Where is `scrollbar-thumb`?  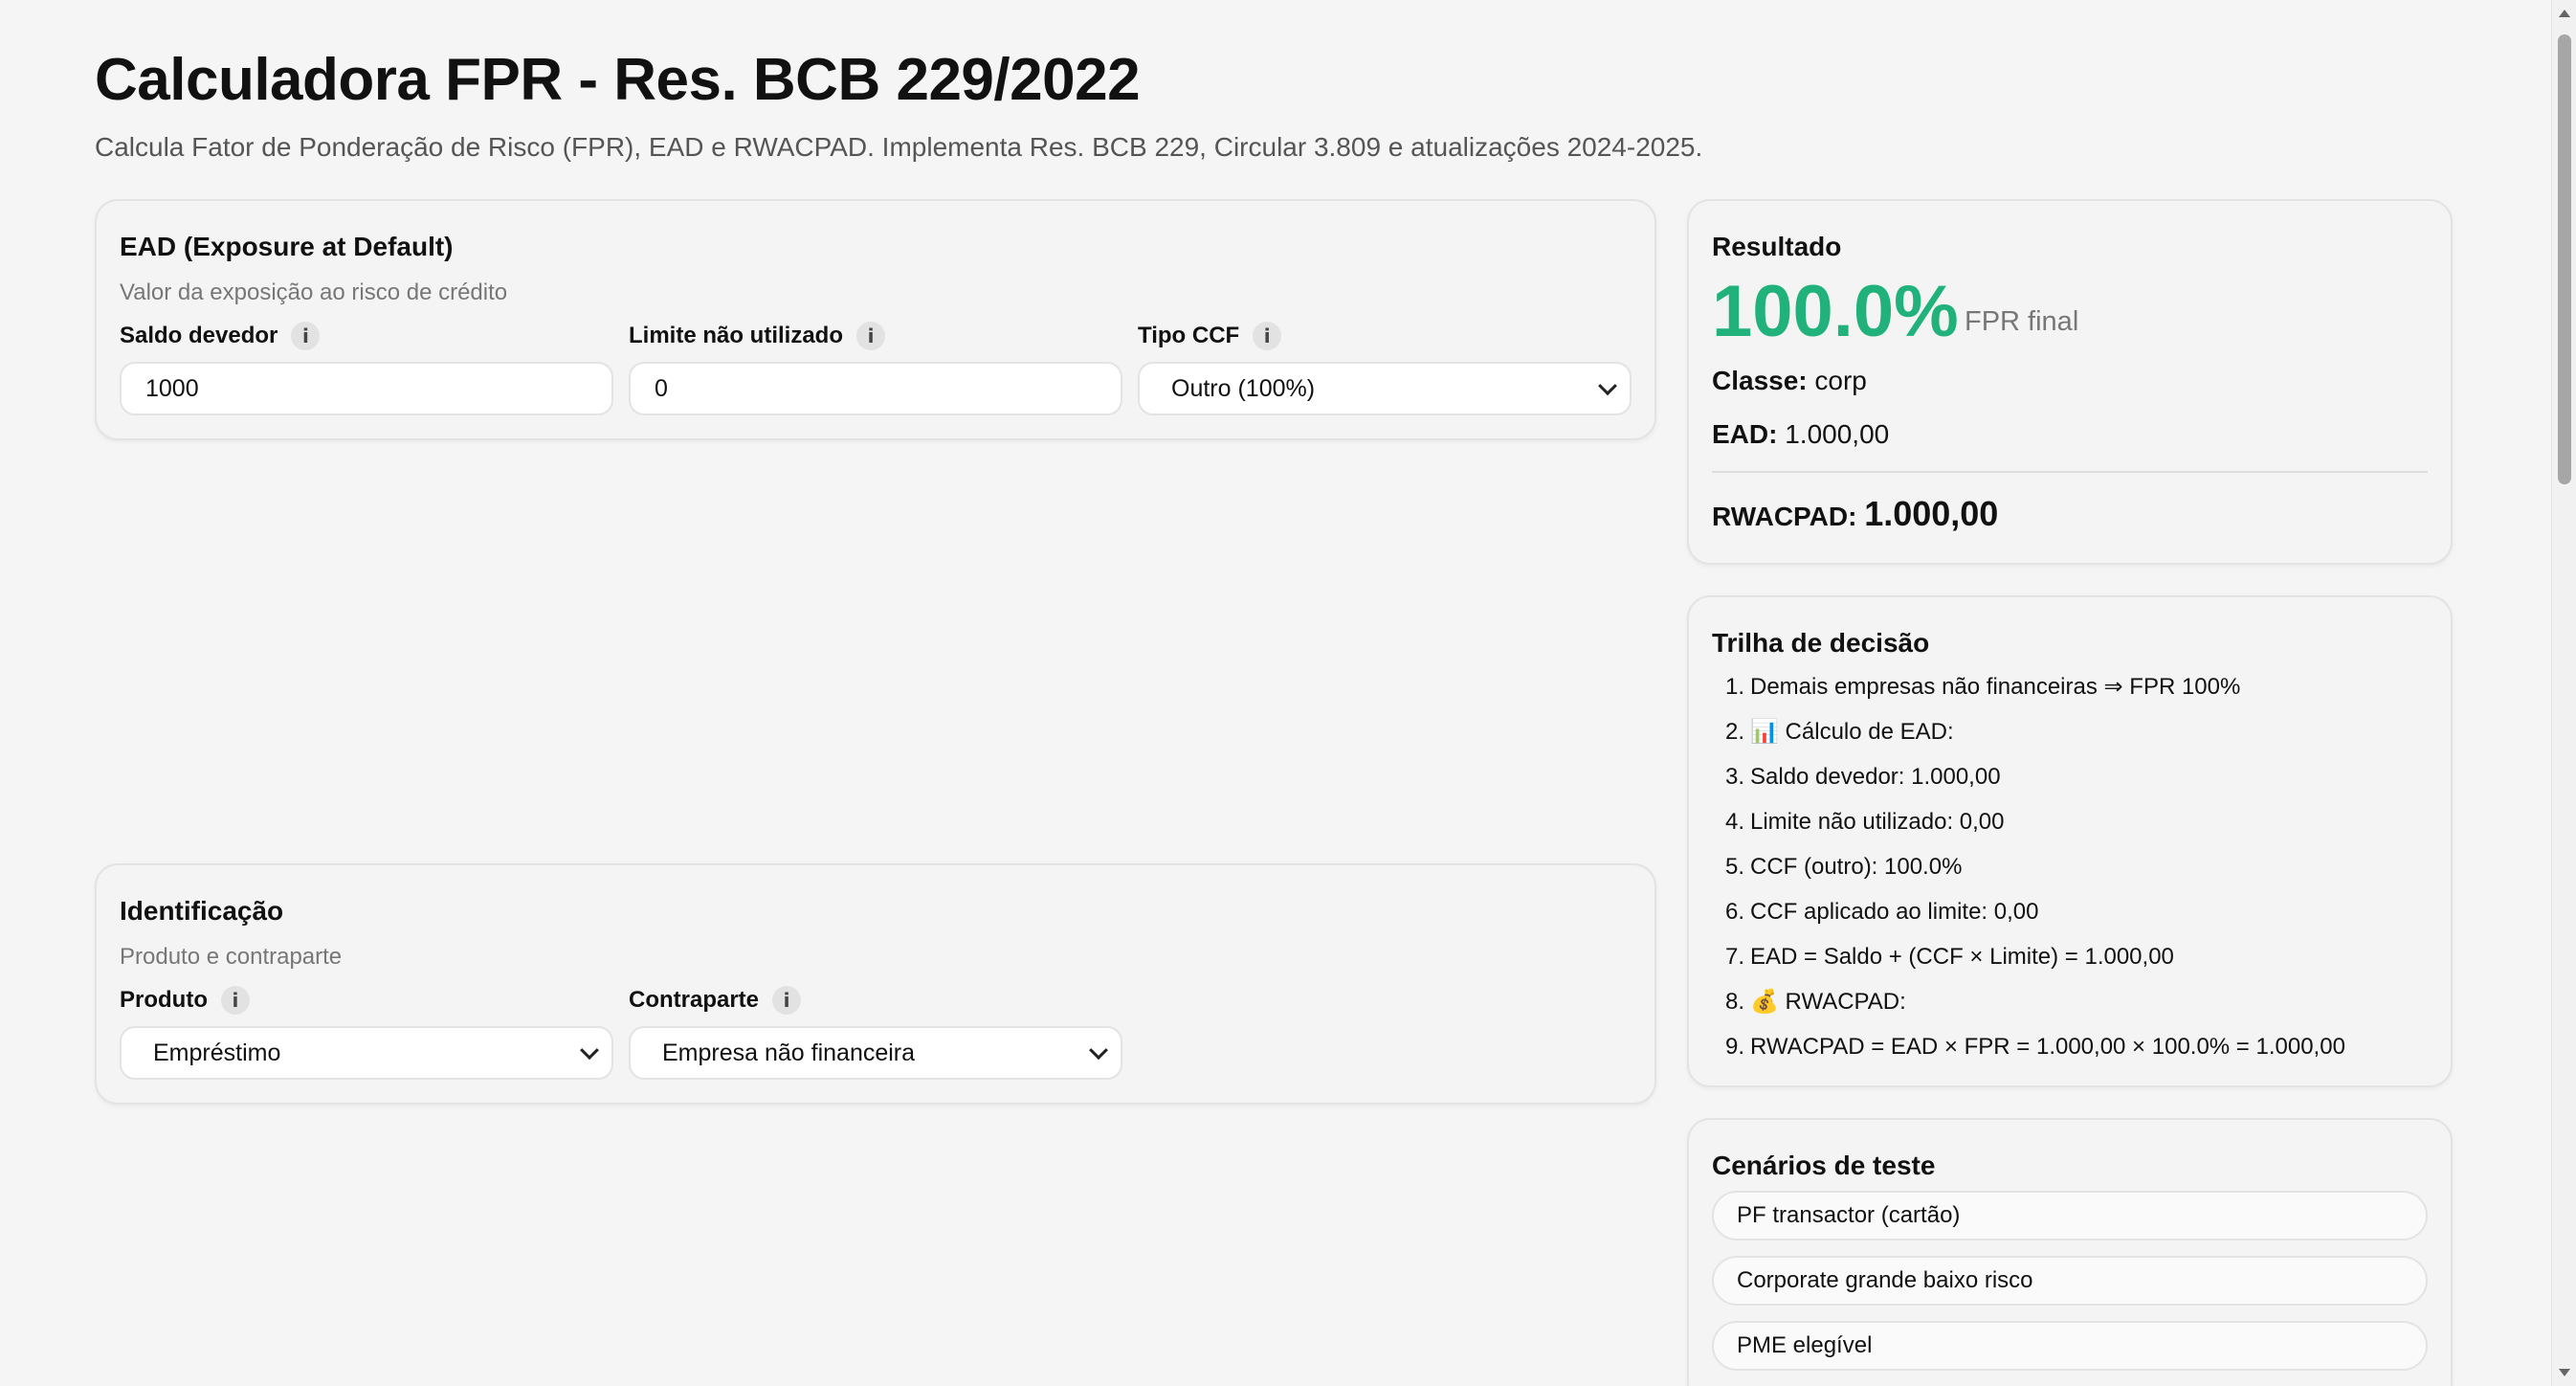 scrollbar-thumb is located at coordinates (2564, 259).